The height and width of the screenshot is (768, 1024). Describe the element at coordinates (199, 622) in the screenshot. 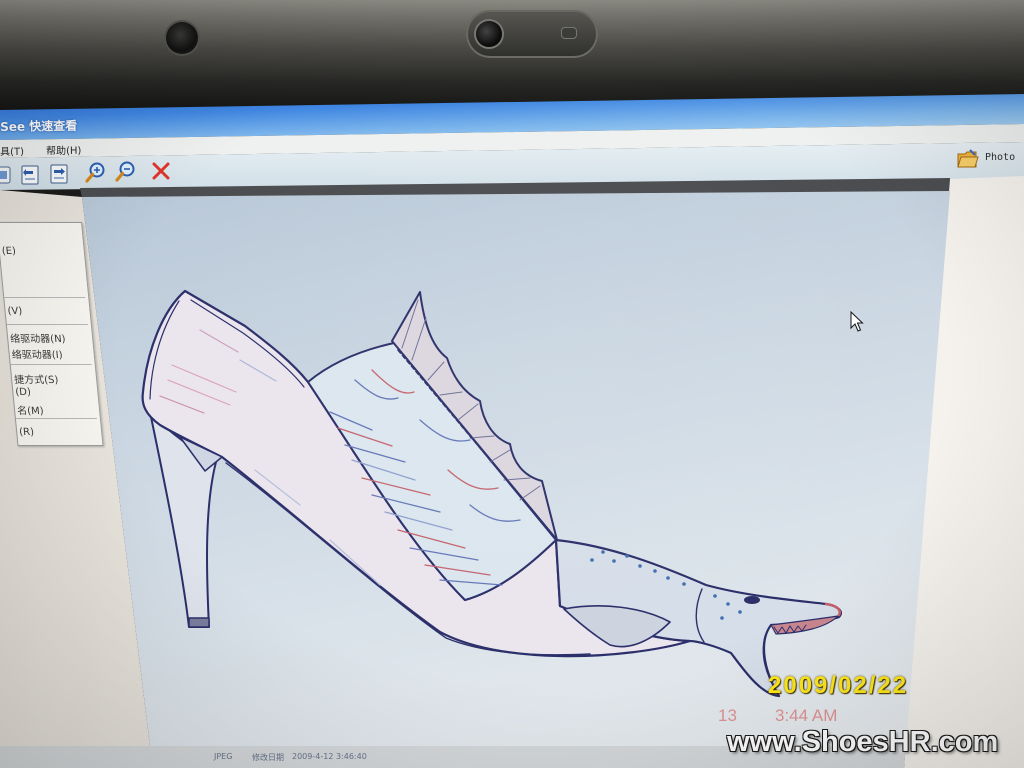

I see `heel-tip` at that location.